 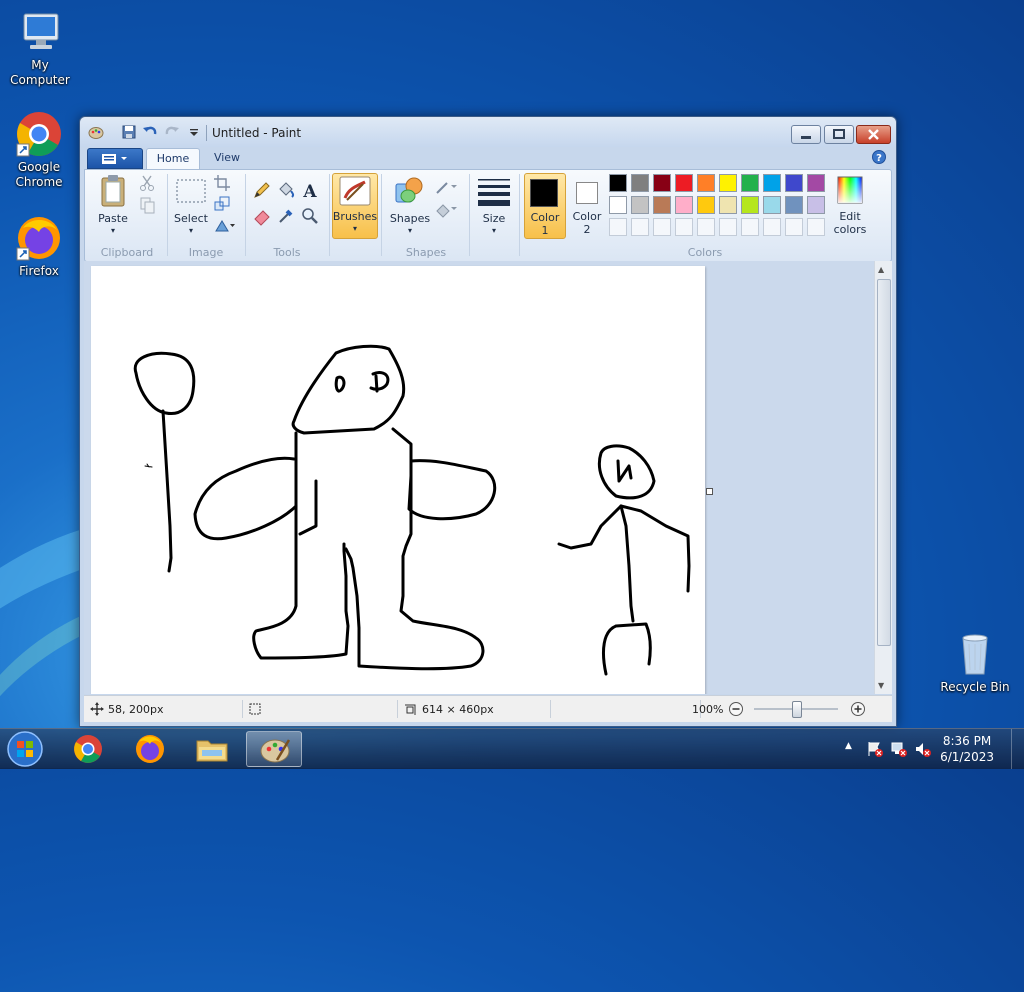 I want to click on resize-icon, so click(x=222, y=204).